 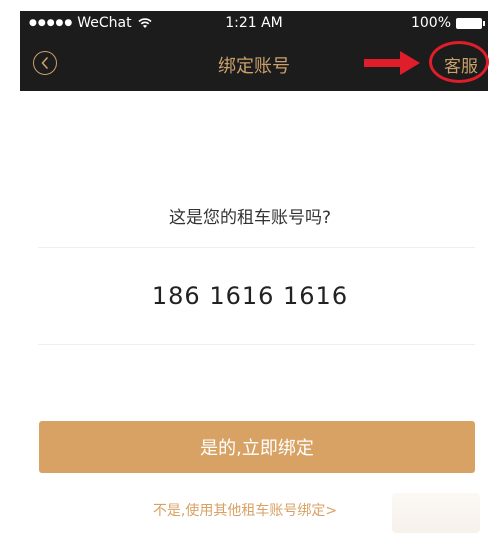 I want to click on status-bar: ●●●●● WeChat 1:21 AM 100%, so click(x=254, y=23).